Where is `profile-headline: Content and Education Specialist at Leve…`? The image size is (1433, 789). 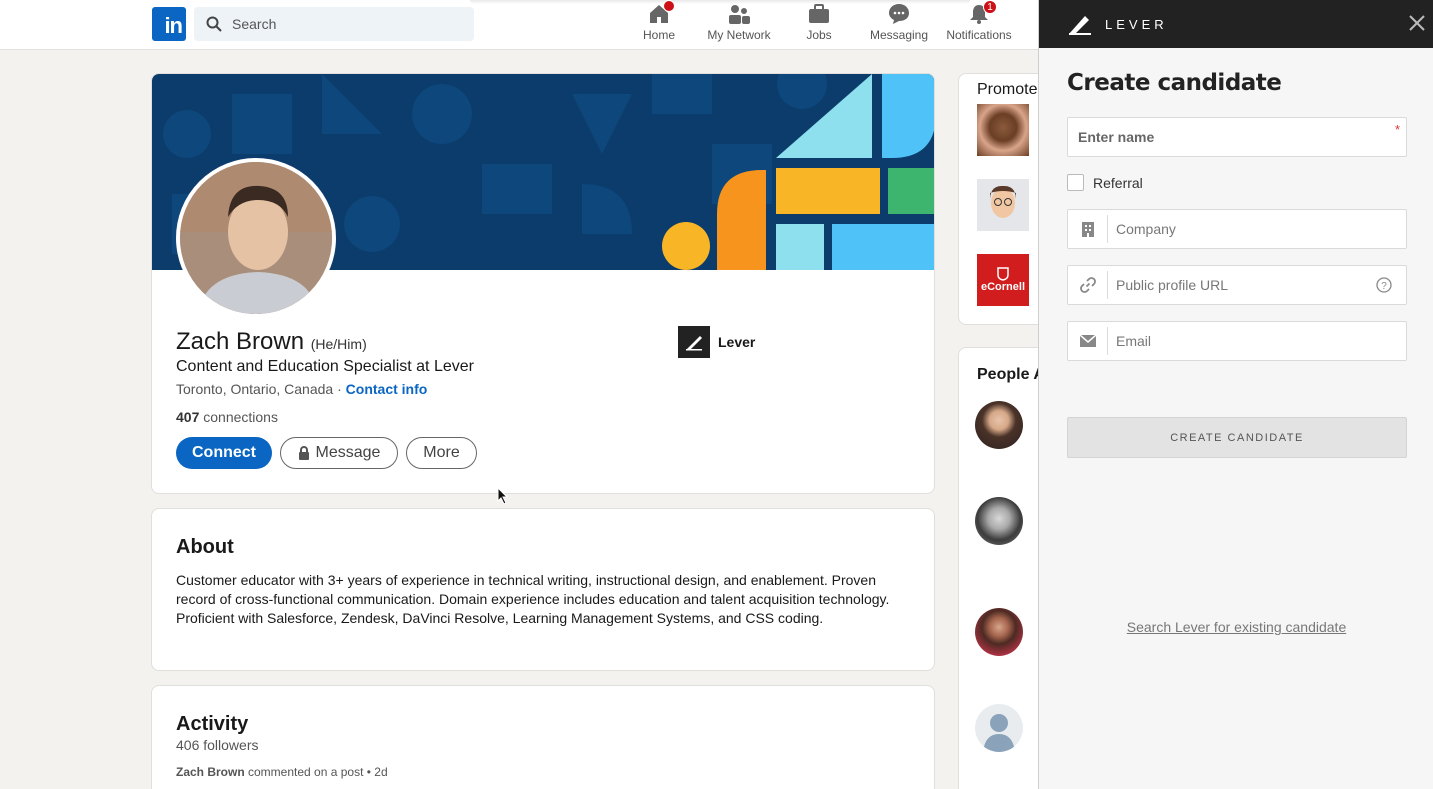 profile-headline: Content and Education Specialist at Leve… is located at coordinates (325, 366).